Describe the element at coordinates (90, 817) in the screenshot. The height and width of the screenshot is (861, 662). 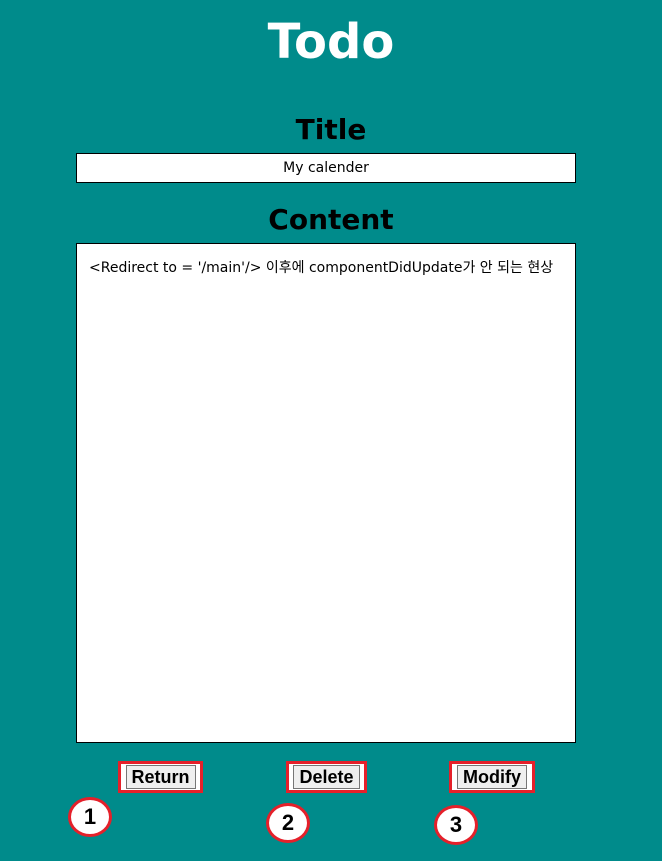
I see `annotation-marker-1: 1` at that location.